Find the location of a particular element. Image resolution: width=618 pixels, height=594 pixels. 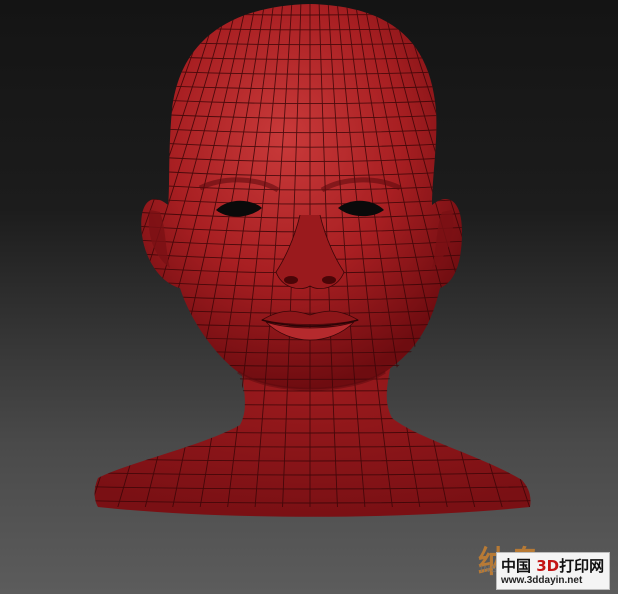

site-name: 中国 3D打印网 is located at coordinates (552, 565).